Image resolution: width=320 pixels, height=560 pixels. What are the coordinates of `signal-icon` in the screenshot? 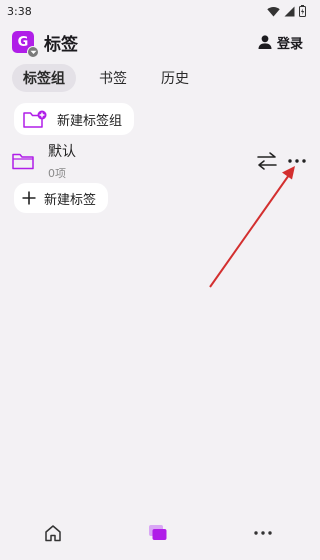 It's located at (289, 11).